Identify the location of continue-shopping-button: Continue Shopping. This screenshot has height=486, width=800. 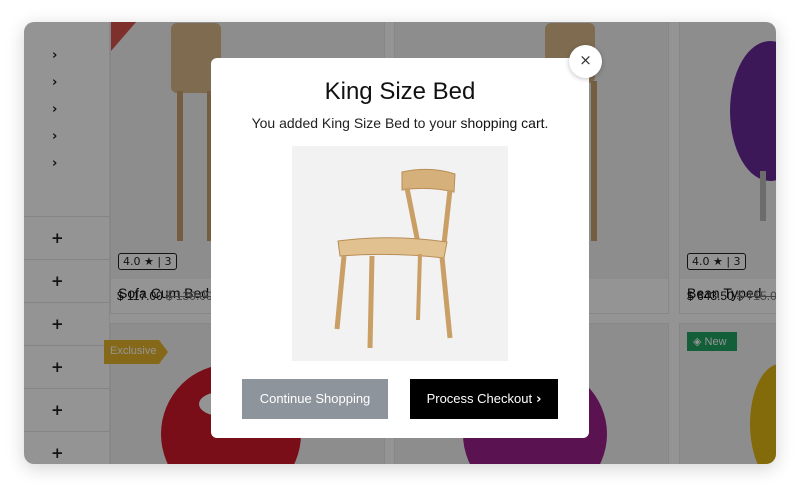
(315, 399).